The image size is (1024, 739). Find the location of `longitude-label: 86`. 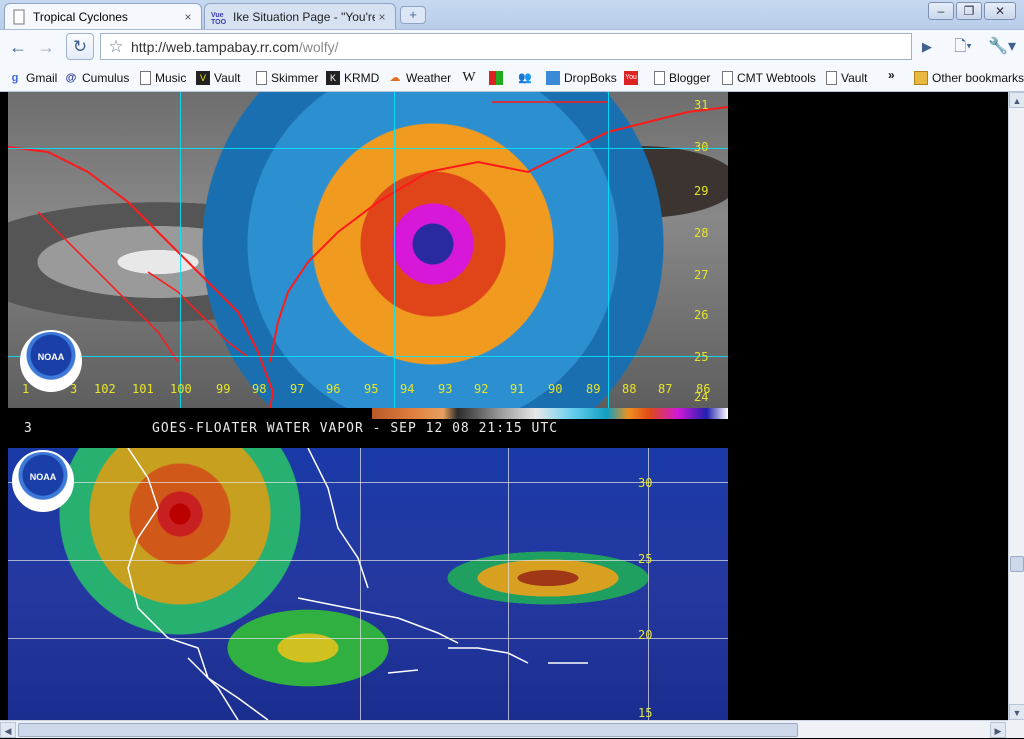

longitude-label: 86 is located at coordinates (703, 389).